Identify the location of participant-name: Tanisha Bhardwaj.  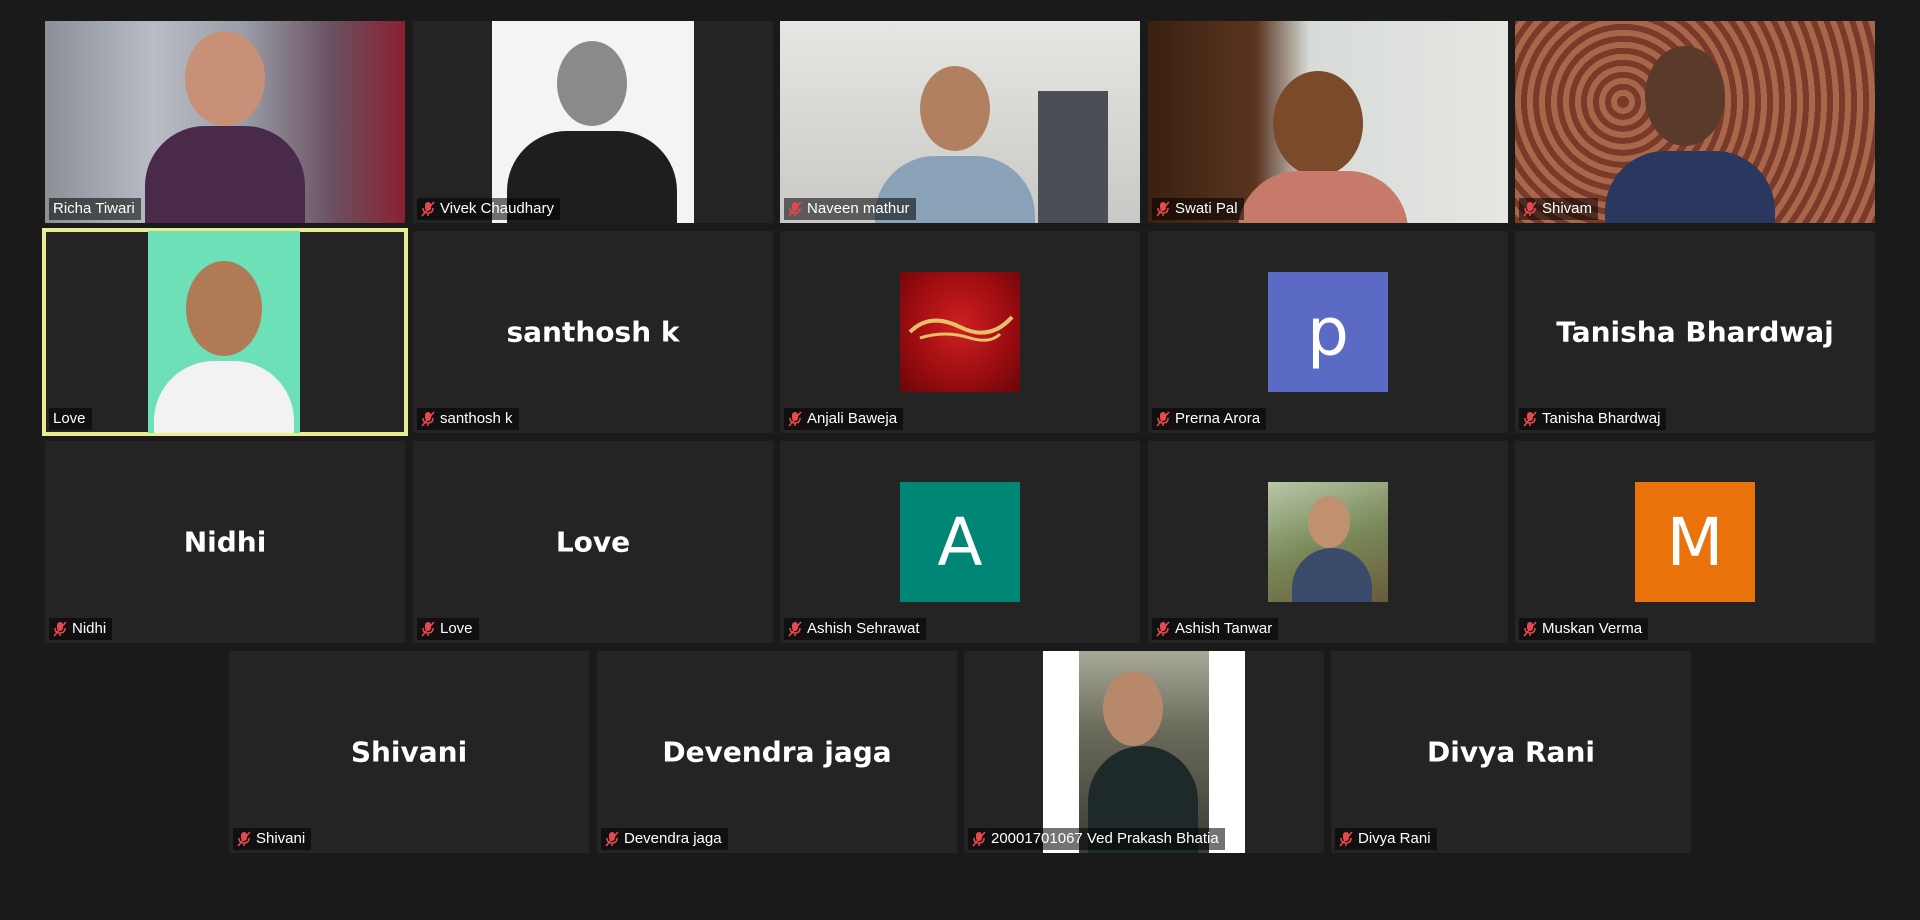
(1601, 418).